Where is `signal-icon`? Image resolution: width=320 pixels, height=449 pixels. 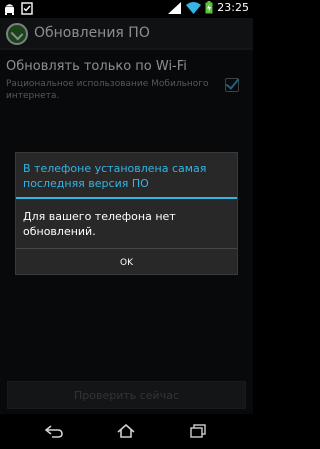
signal-icon is located at coordinates (175, 7).